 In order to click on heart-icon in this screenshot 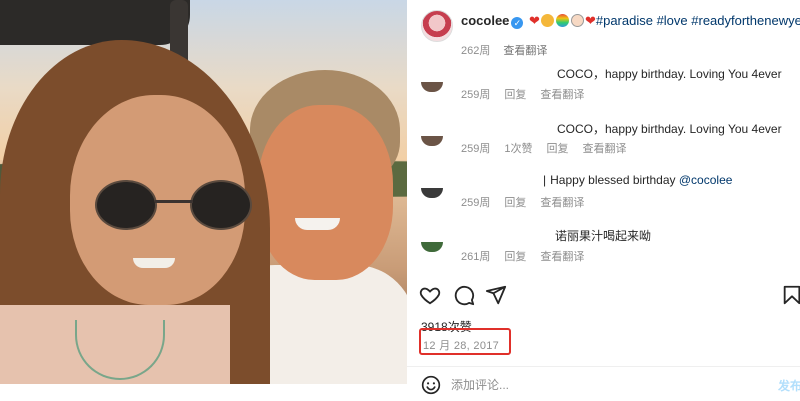, I will do `click(430, 295)`.